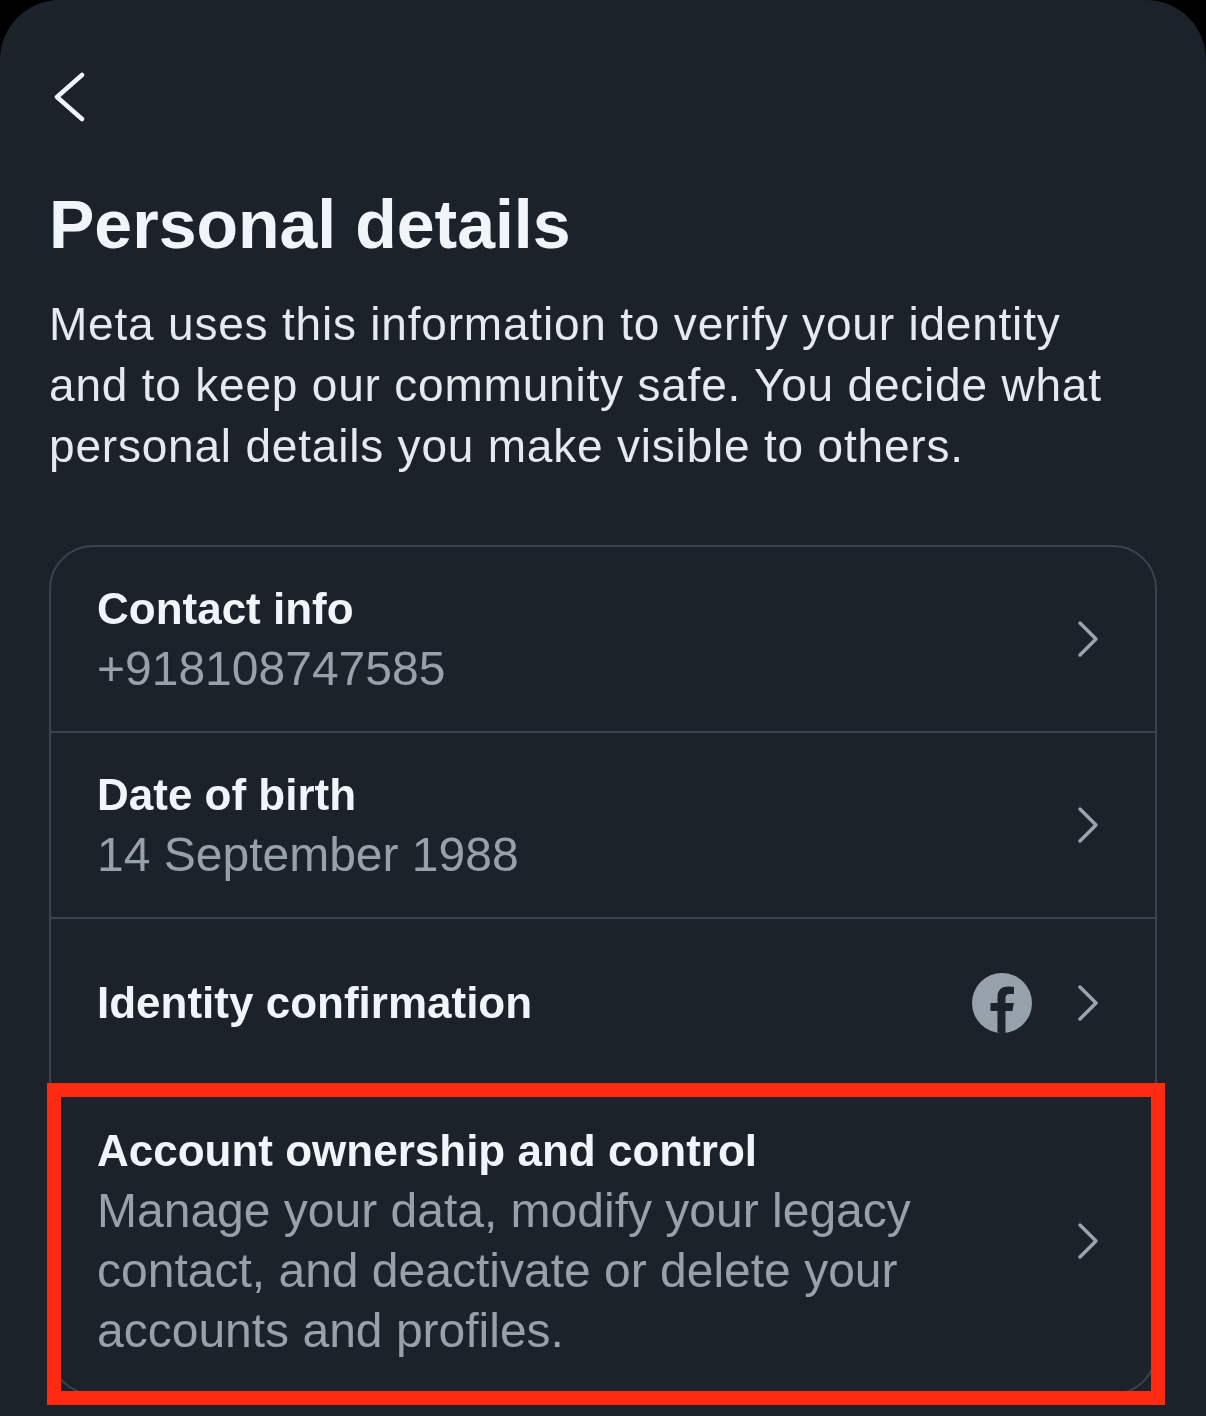  Describe the element at coordinates (272, 669) in the screenshot. I see `row-value: +918108747585` at that location.